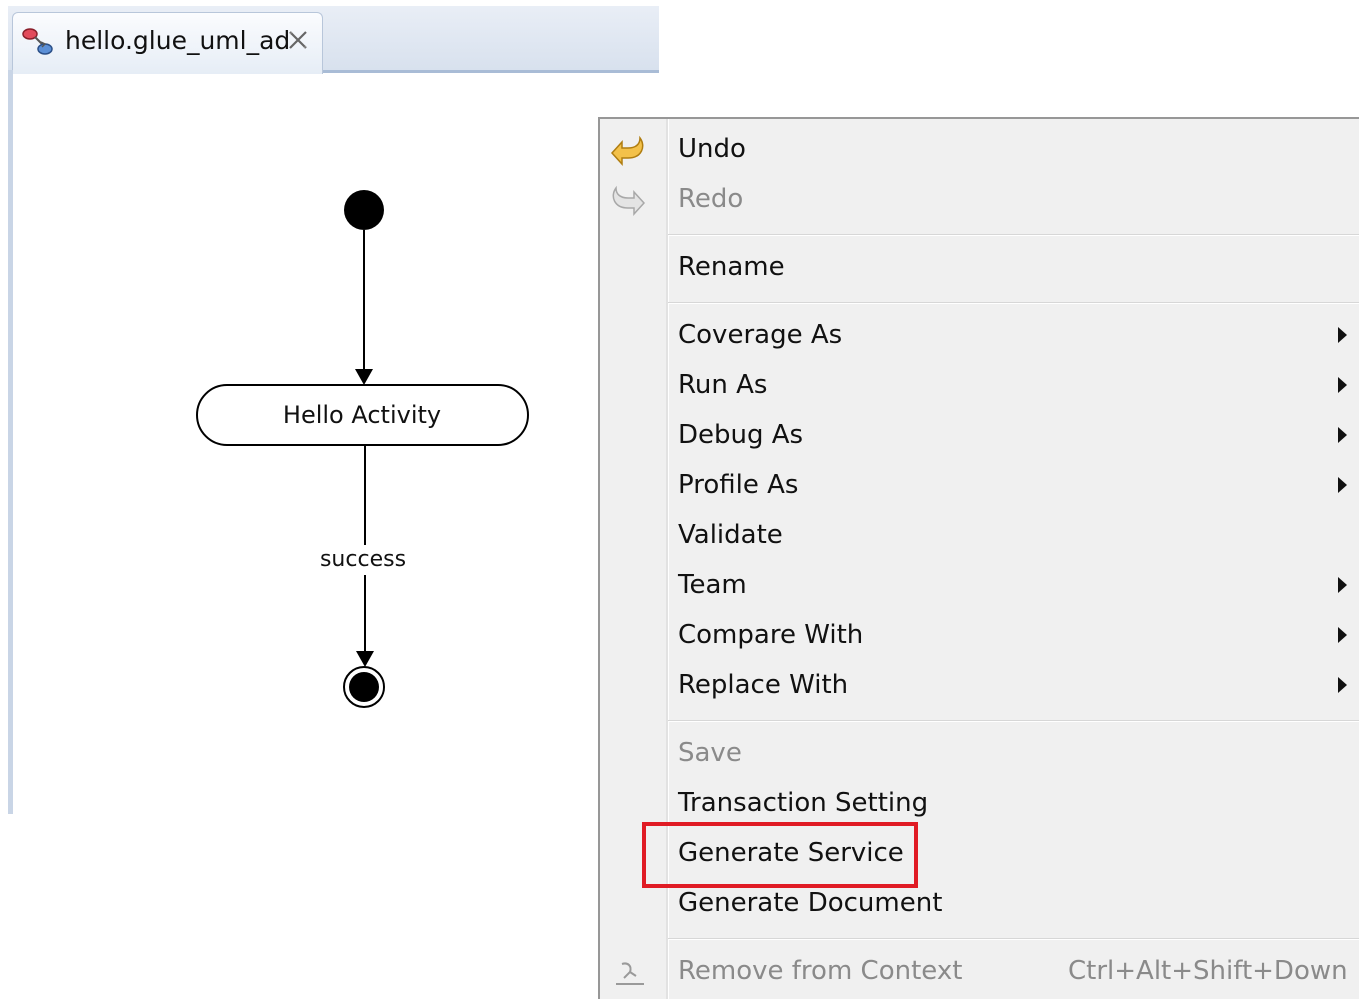 The image size is (1359, 999). What do you see at coordinates (780, 855) in the screenshot?
I see `highlight-box` at bounding box center [780, 855].